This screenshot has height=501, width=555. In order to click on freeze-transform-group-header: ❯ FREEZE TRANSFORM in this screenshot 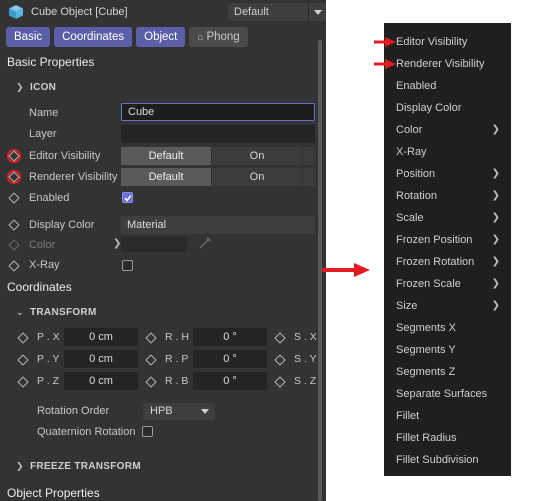, I will do `click(78, 466)`.